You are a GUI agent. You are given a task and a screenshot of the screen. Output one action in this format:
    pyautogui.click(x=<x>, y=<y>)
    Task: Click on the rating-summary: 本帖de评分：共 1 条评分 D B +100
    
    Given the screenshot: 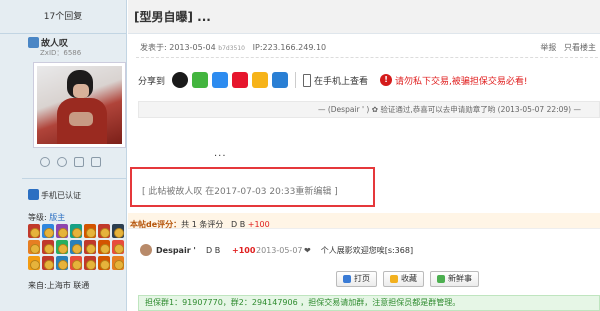 What is the action you would take?
    pyautogui.click(x=200, y=224)
    